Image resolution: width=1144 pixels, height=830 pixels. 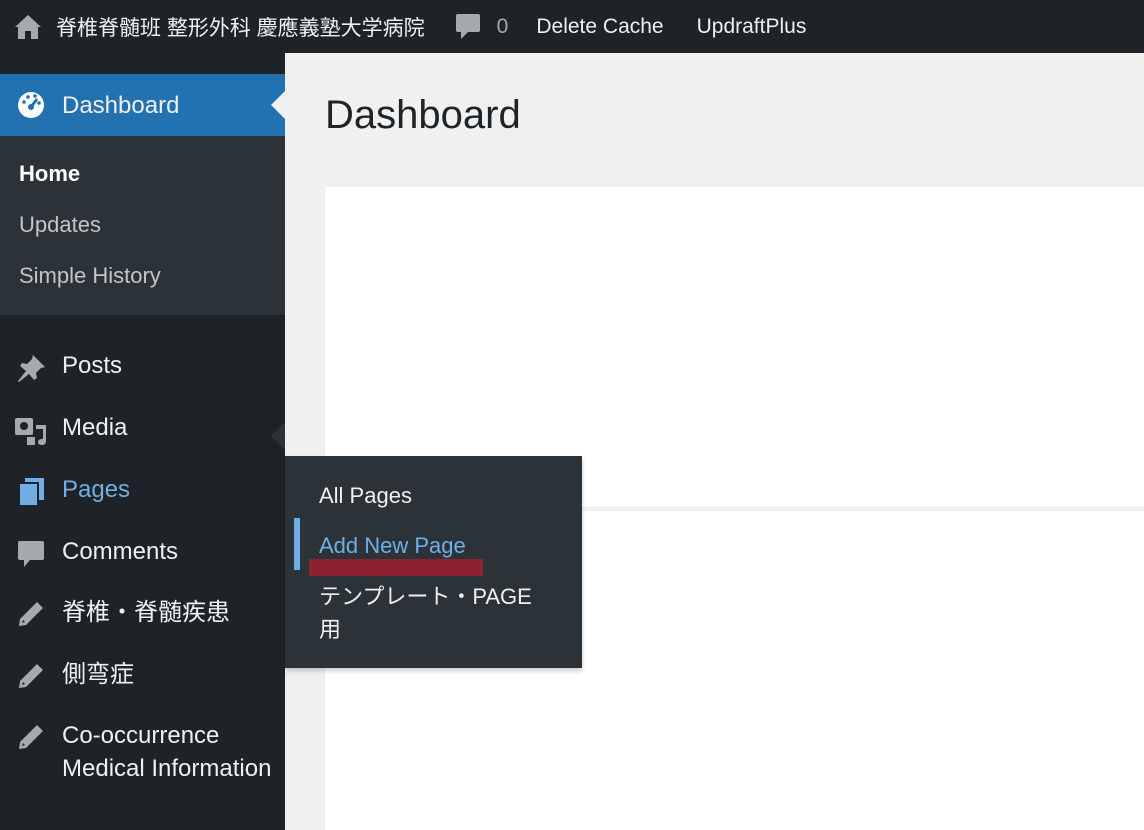 I want to click on submenu-updates: Updates, so click(x=60, y=225).